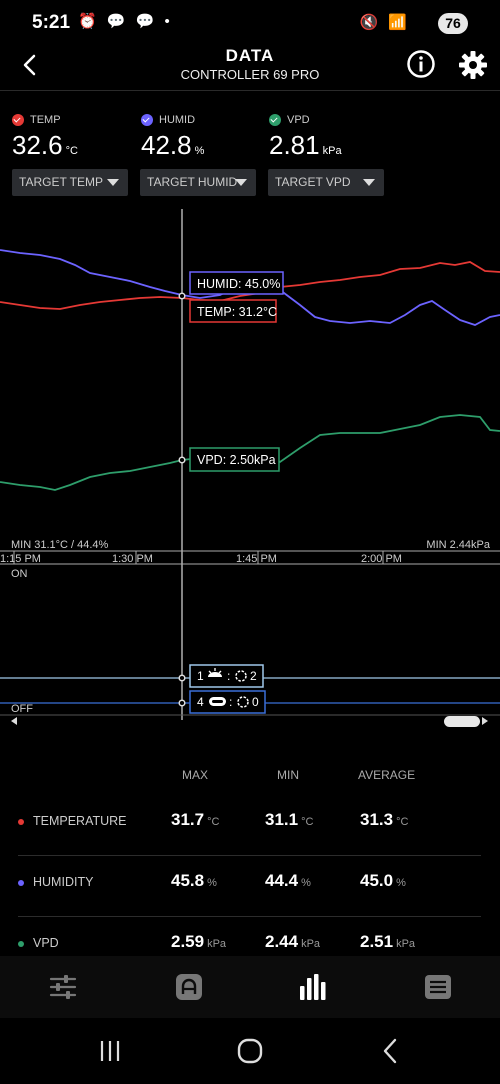 This screenshot has height=1084, width=500. What do you see at coordinates (377, 941) in the screenshot?
I see `stat-avg: 2.51` at bounding box center [377, 941].